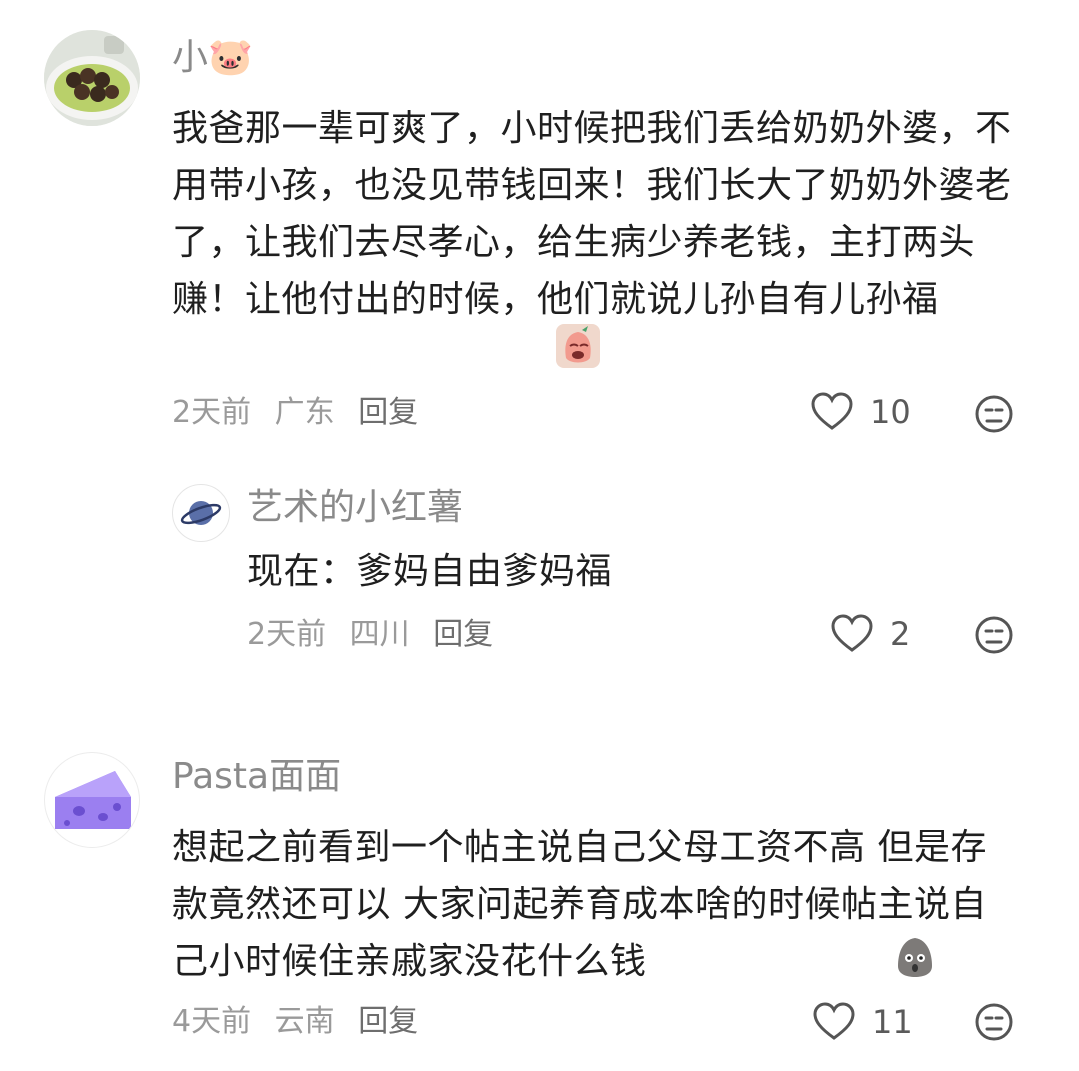 This screenshot has height=1071, width=1079. I want to click on comment-location: 云南, so click(304, 1021).